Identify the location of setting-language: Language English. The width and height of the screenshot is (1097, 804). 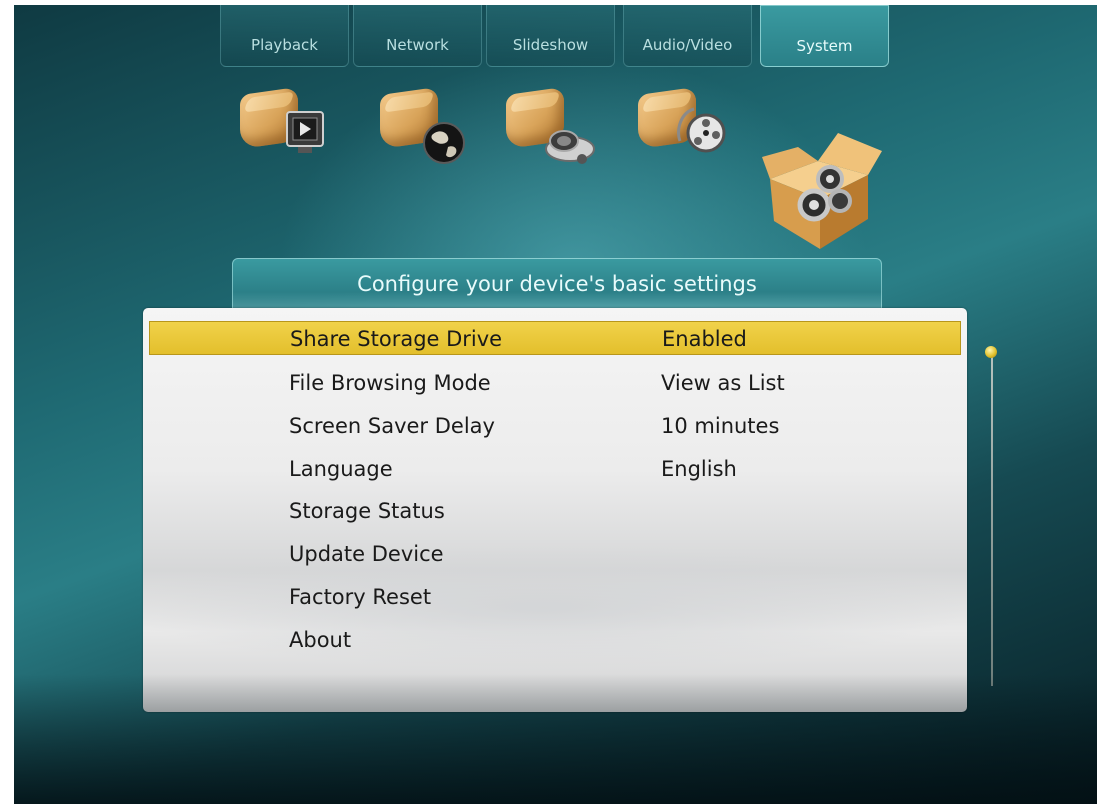
(555, 469).